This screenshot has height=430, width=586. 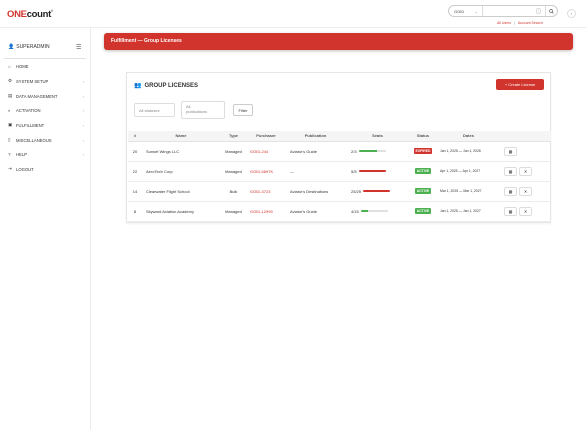 I want to click on sidebar-divider, so click(x=45, y=58).